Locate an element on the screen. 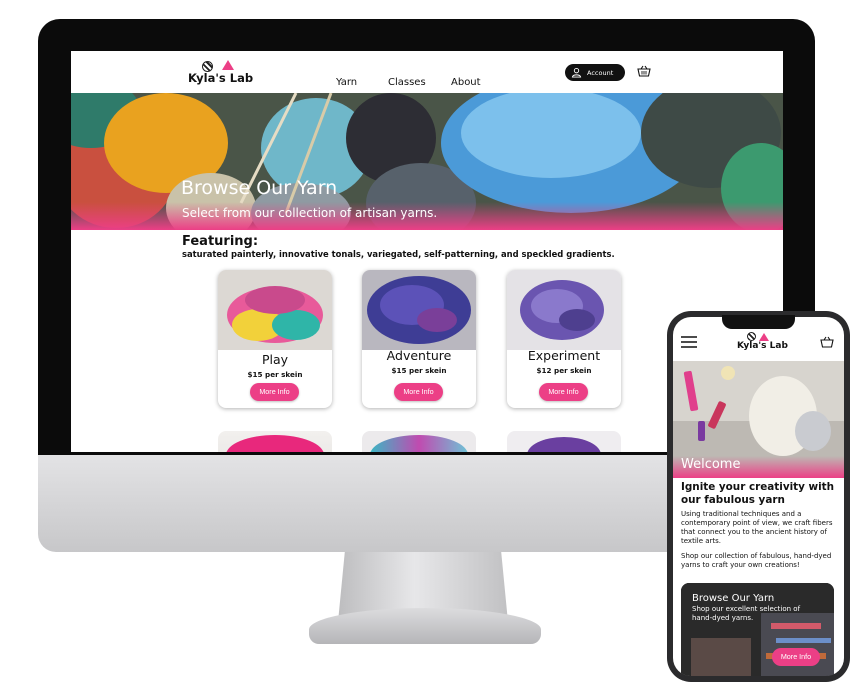 Image resolution: width=861 pixels, height=700 pixels. hero-title: Browse Our Yarn is located at coordinates (259, 188).